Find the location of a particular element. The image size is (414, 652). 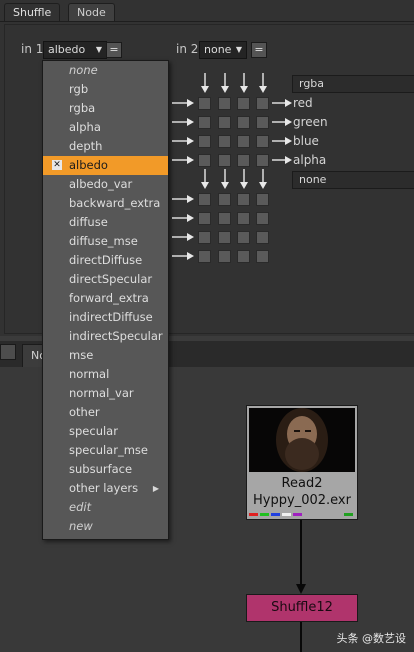

menu-item-label: none is located at coordinates (83, 70).